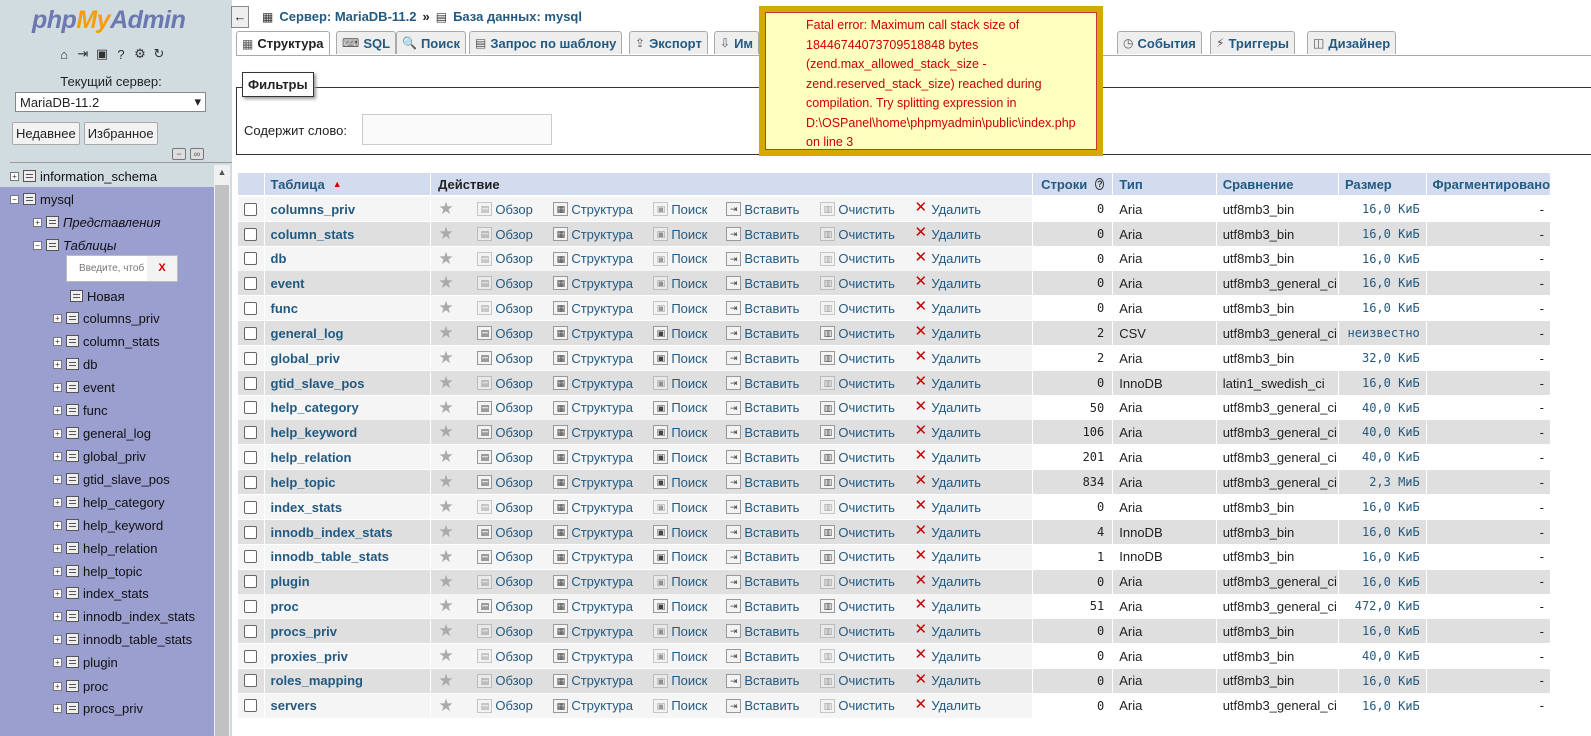 The image size is (1591, 736). What do you see at coordinates (121, 54) in the screenshot?
I see `docs-icon: ?` at bounding box center [121, 54].